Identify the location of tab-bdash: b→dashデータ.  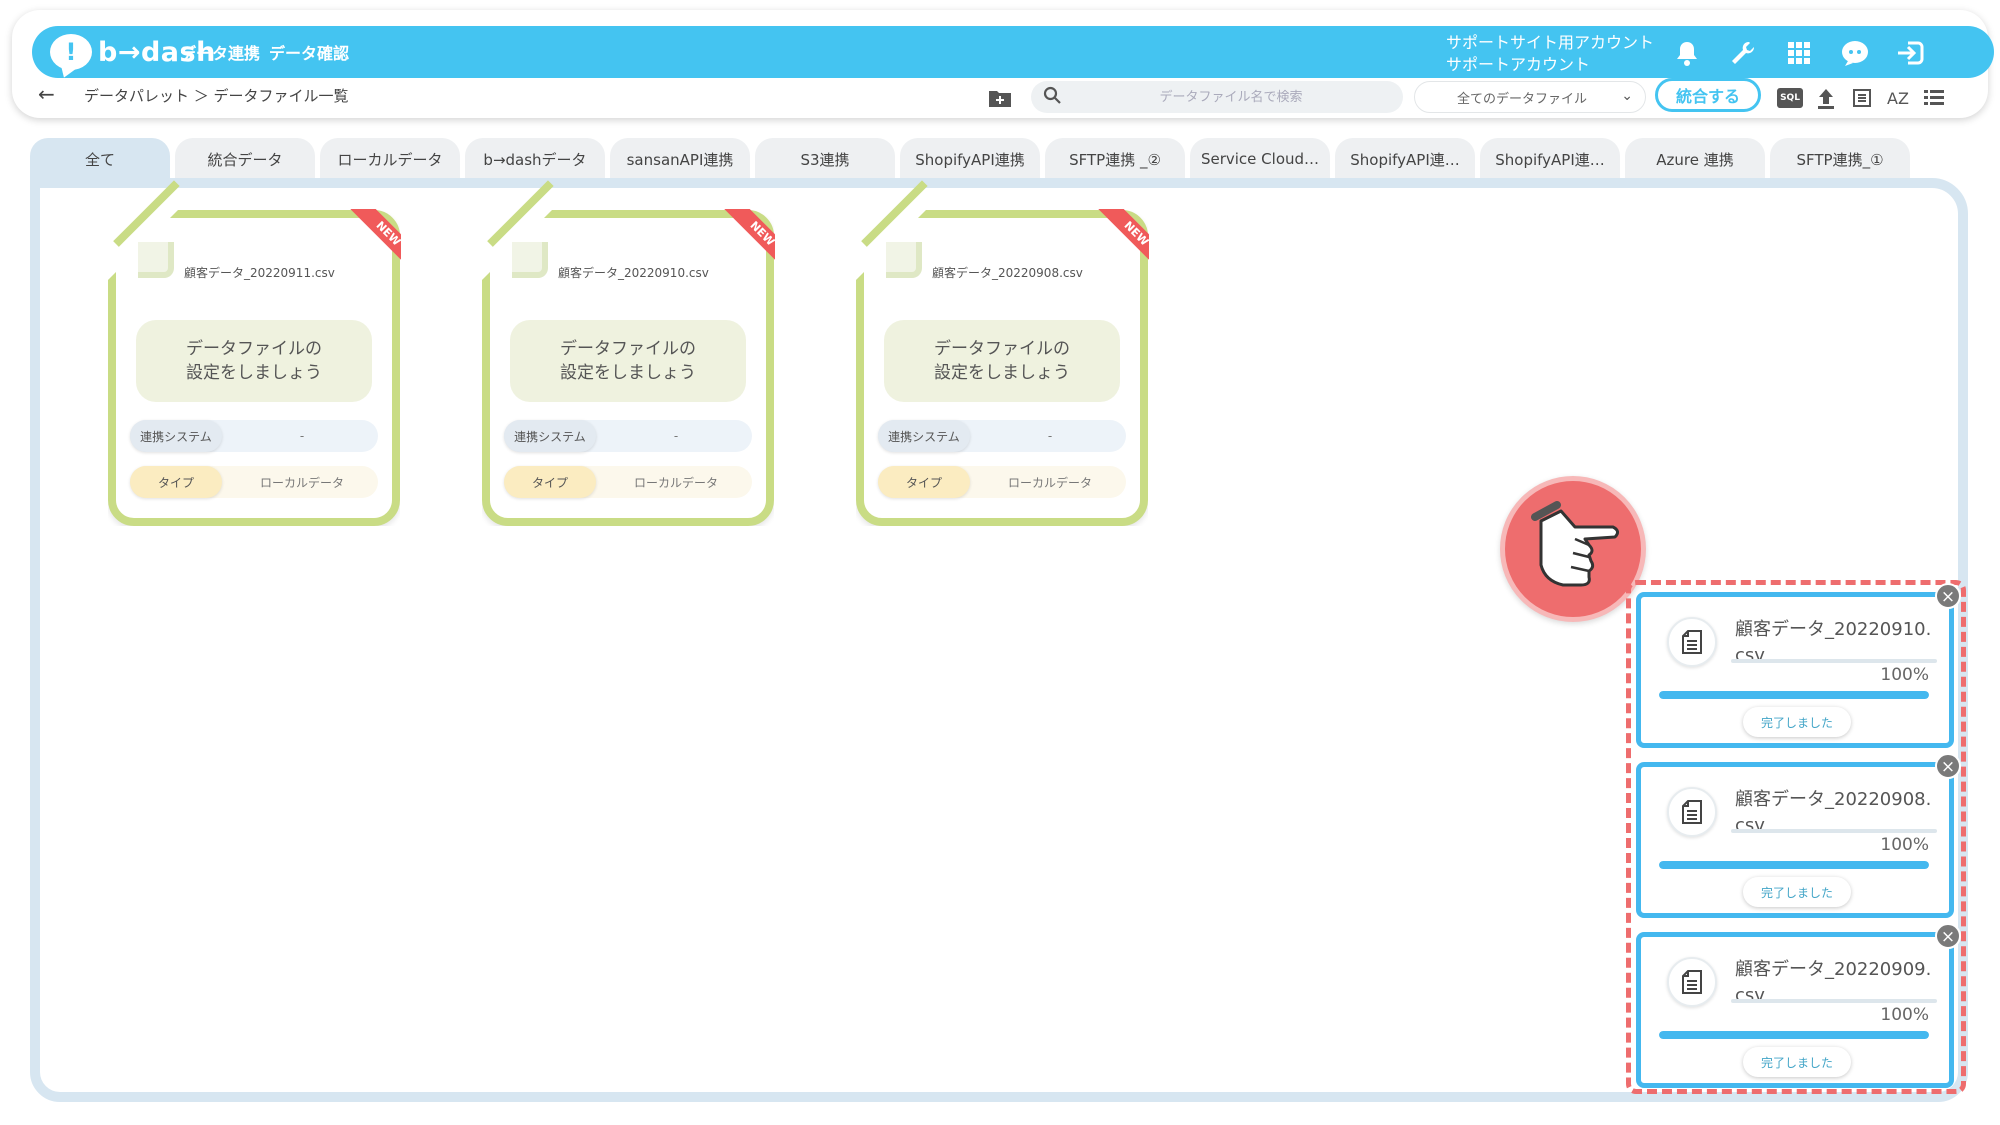
(535, 159).